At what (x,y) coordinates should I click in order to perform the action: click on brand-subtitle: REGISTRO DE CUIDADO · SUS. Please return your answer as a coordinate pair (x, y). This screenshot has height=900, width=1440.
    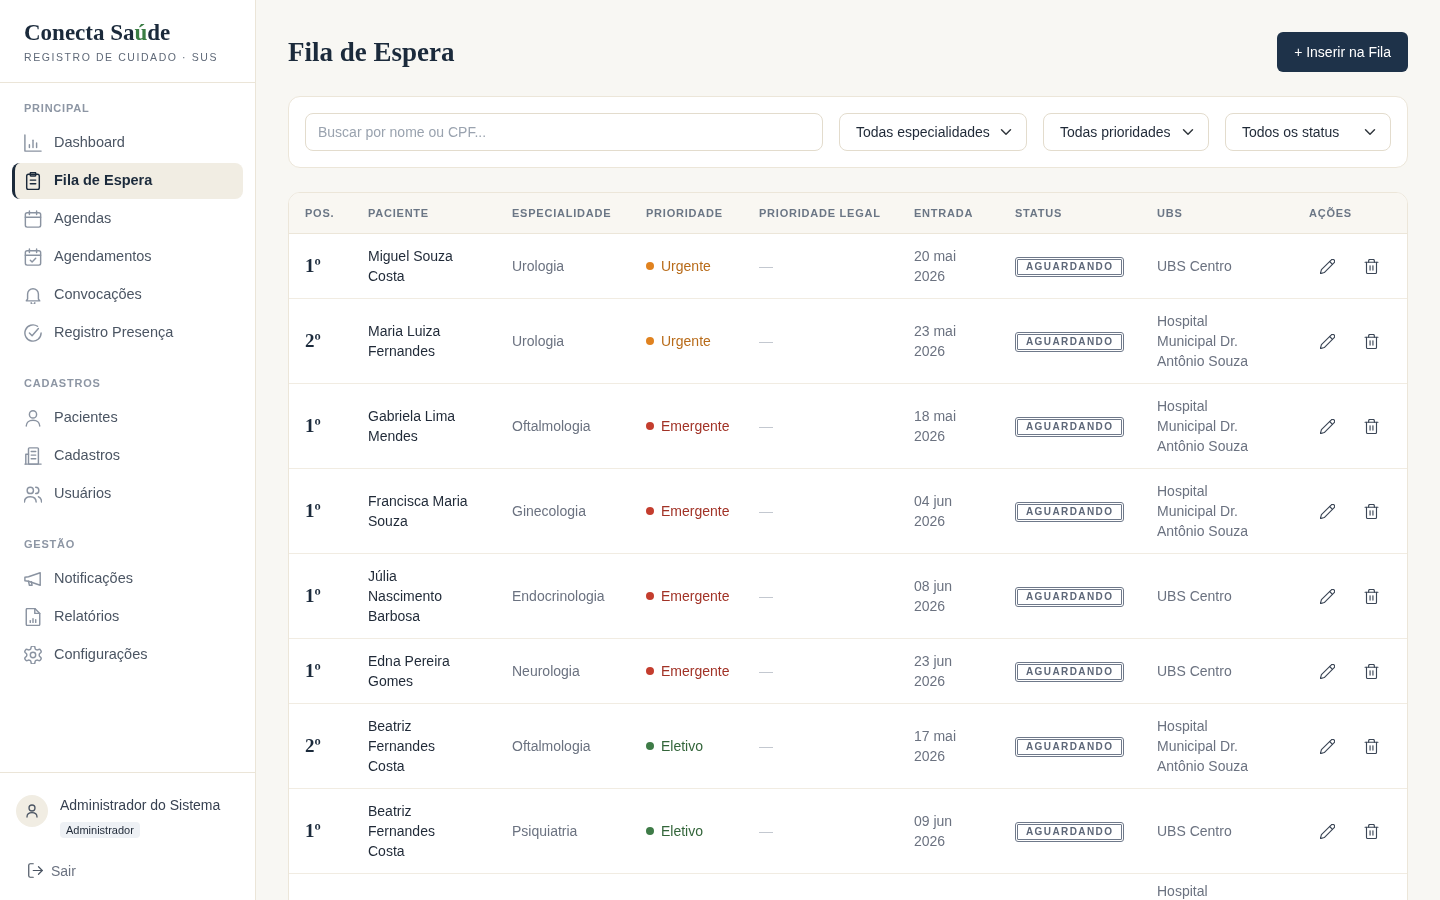
    Looking at the image, I should click on (121, 57).